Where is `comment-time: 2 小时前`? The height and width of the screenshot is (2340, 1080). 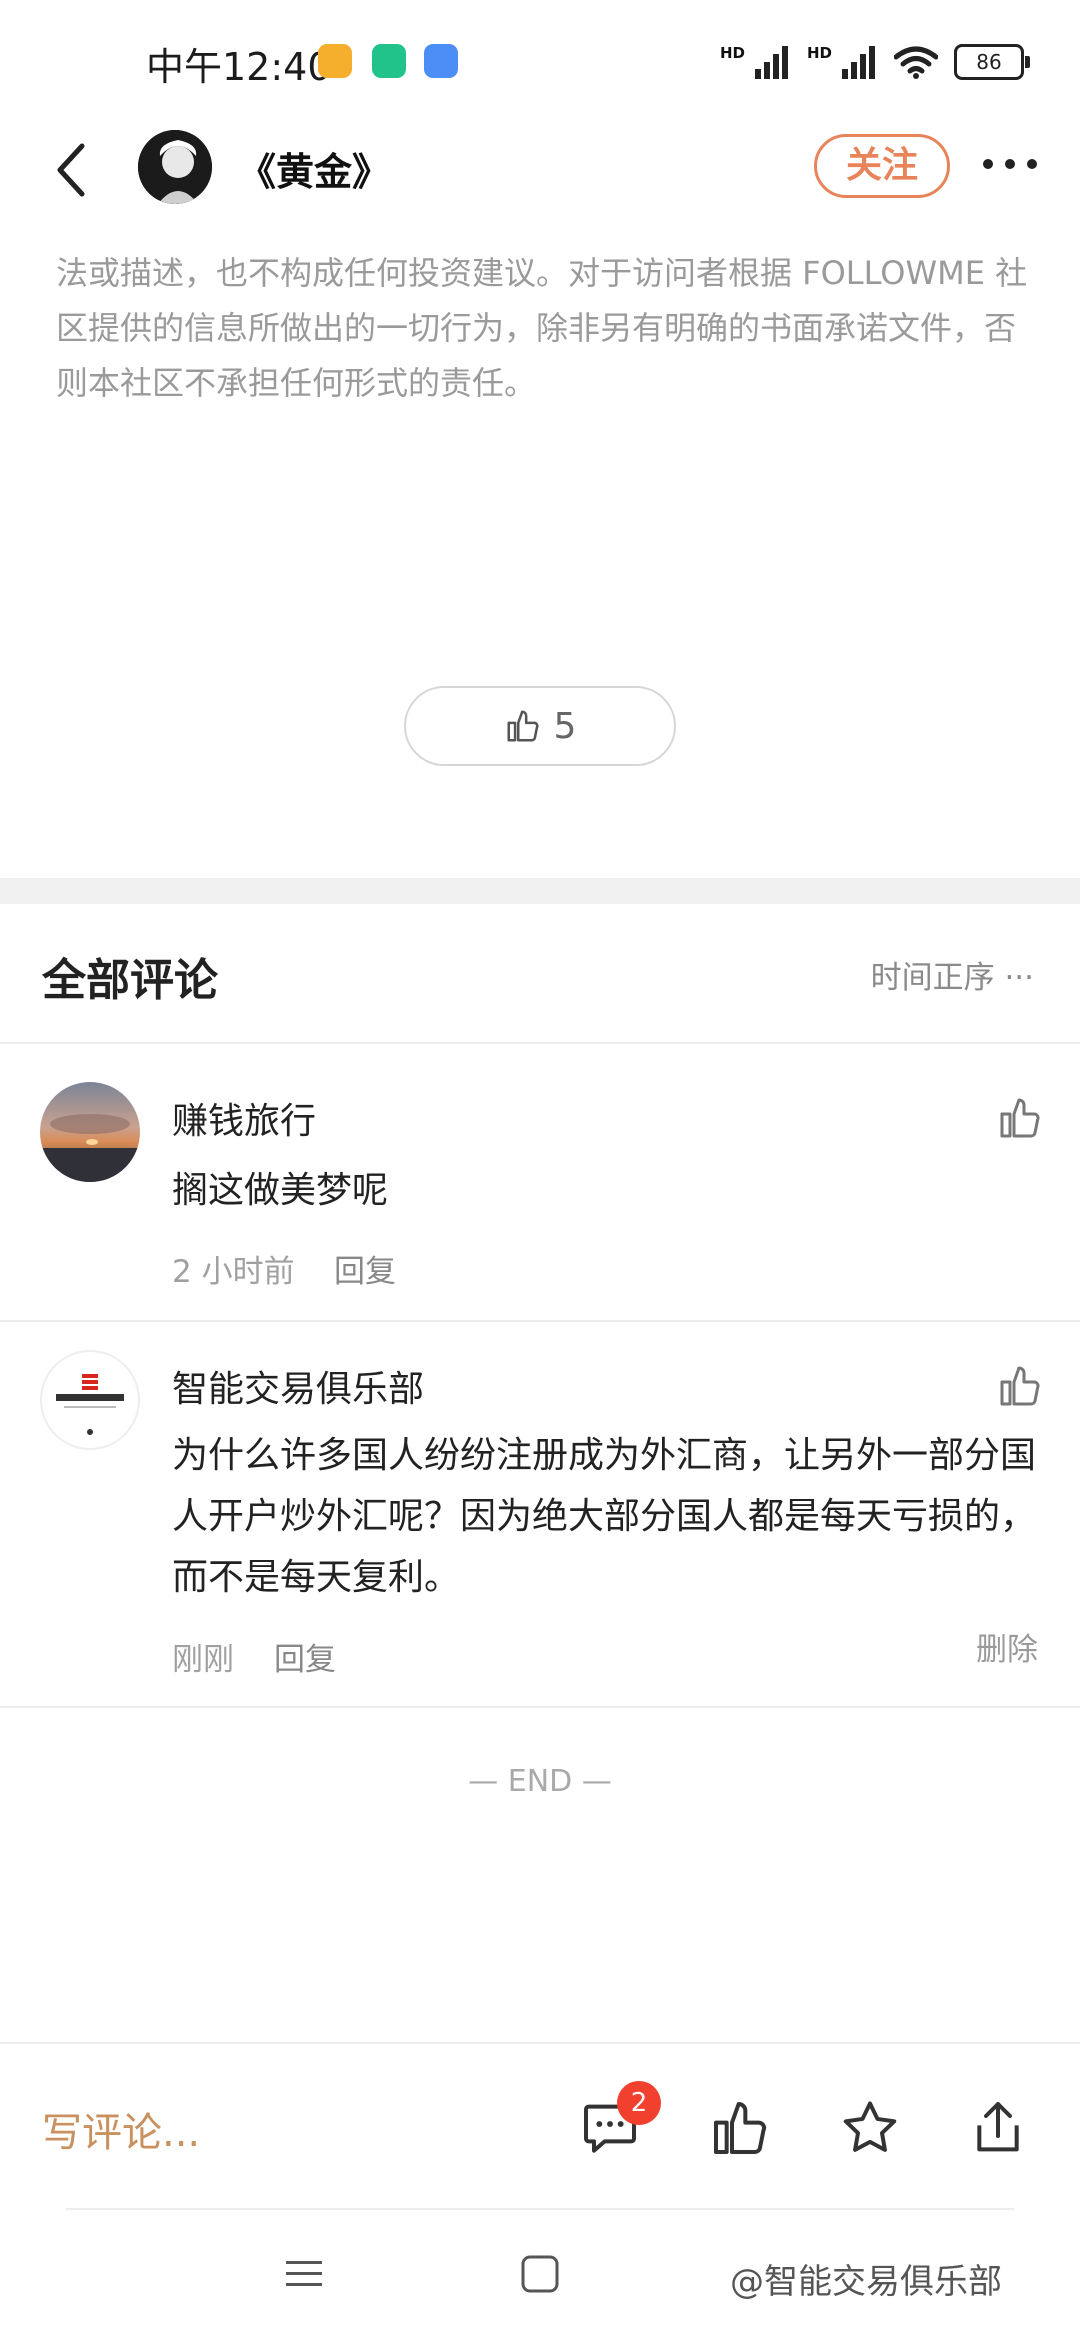
comment-time: 2 小时前 is located at coordinates (233, 1272).